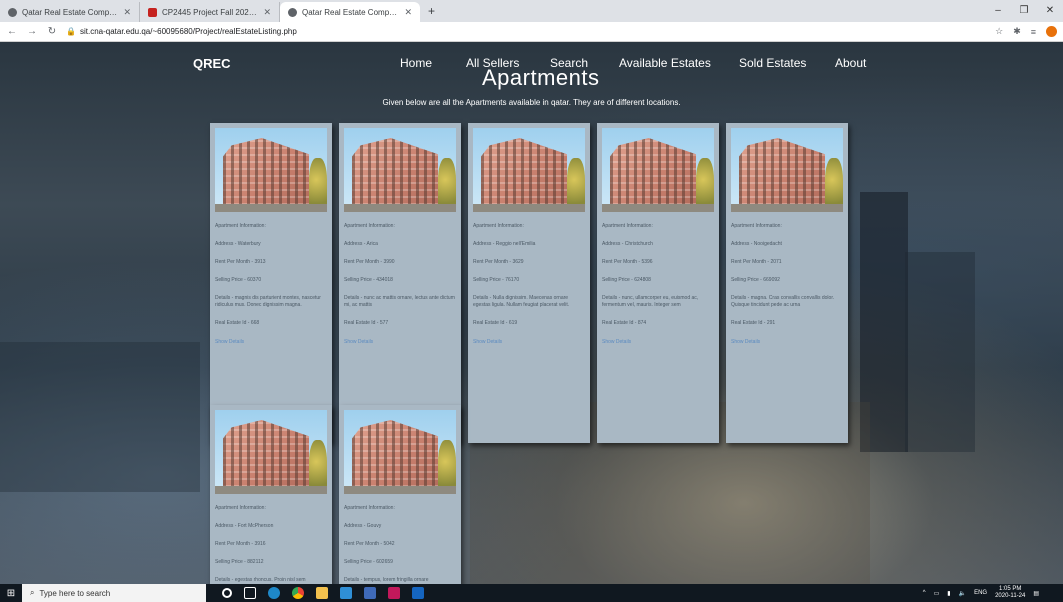 The height and width of the screenshot is (602, 1063). Describe the element at coordinates (416, 63) in the screenshot. I see `nav-home: Home` at that location.